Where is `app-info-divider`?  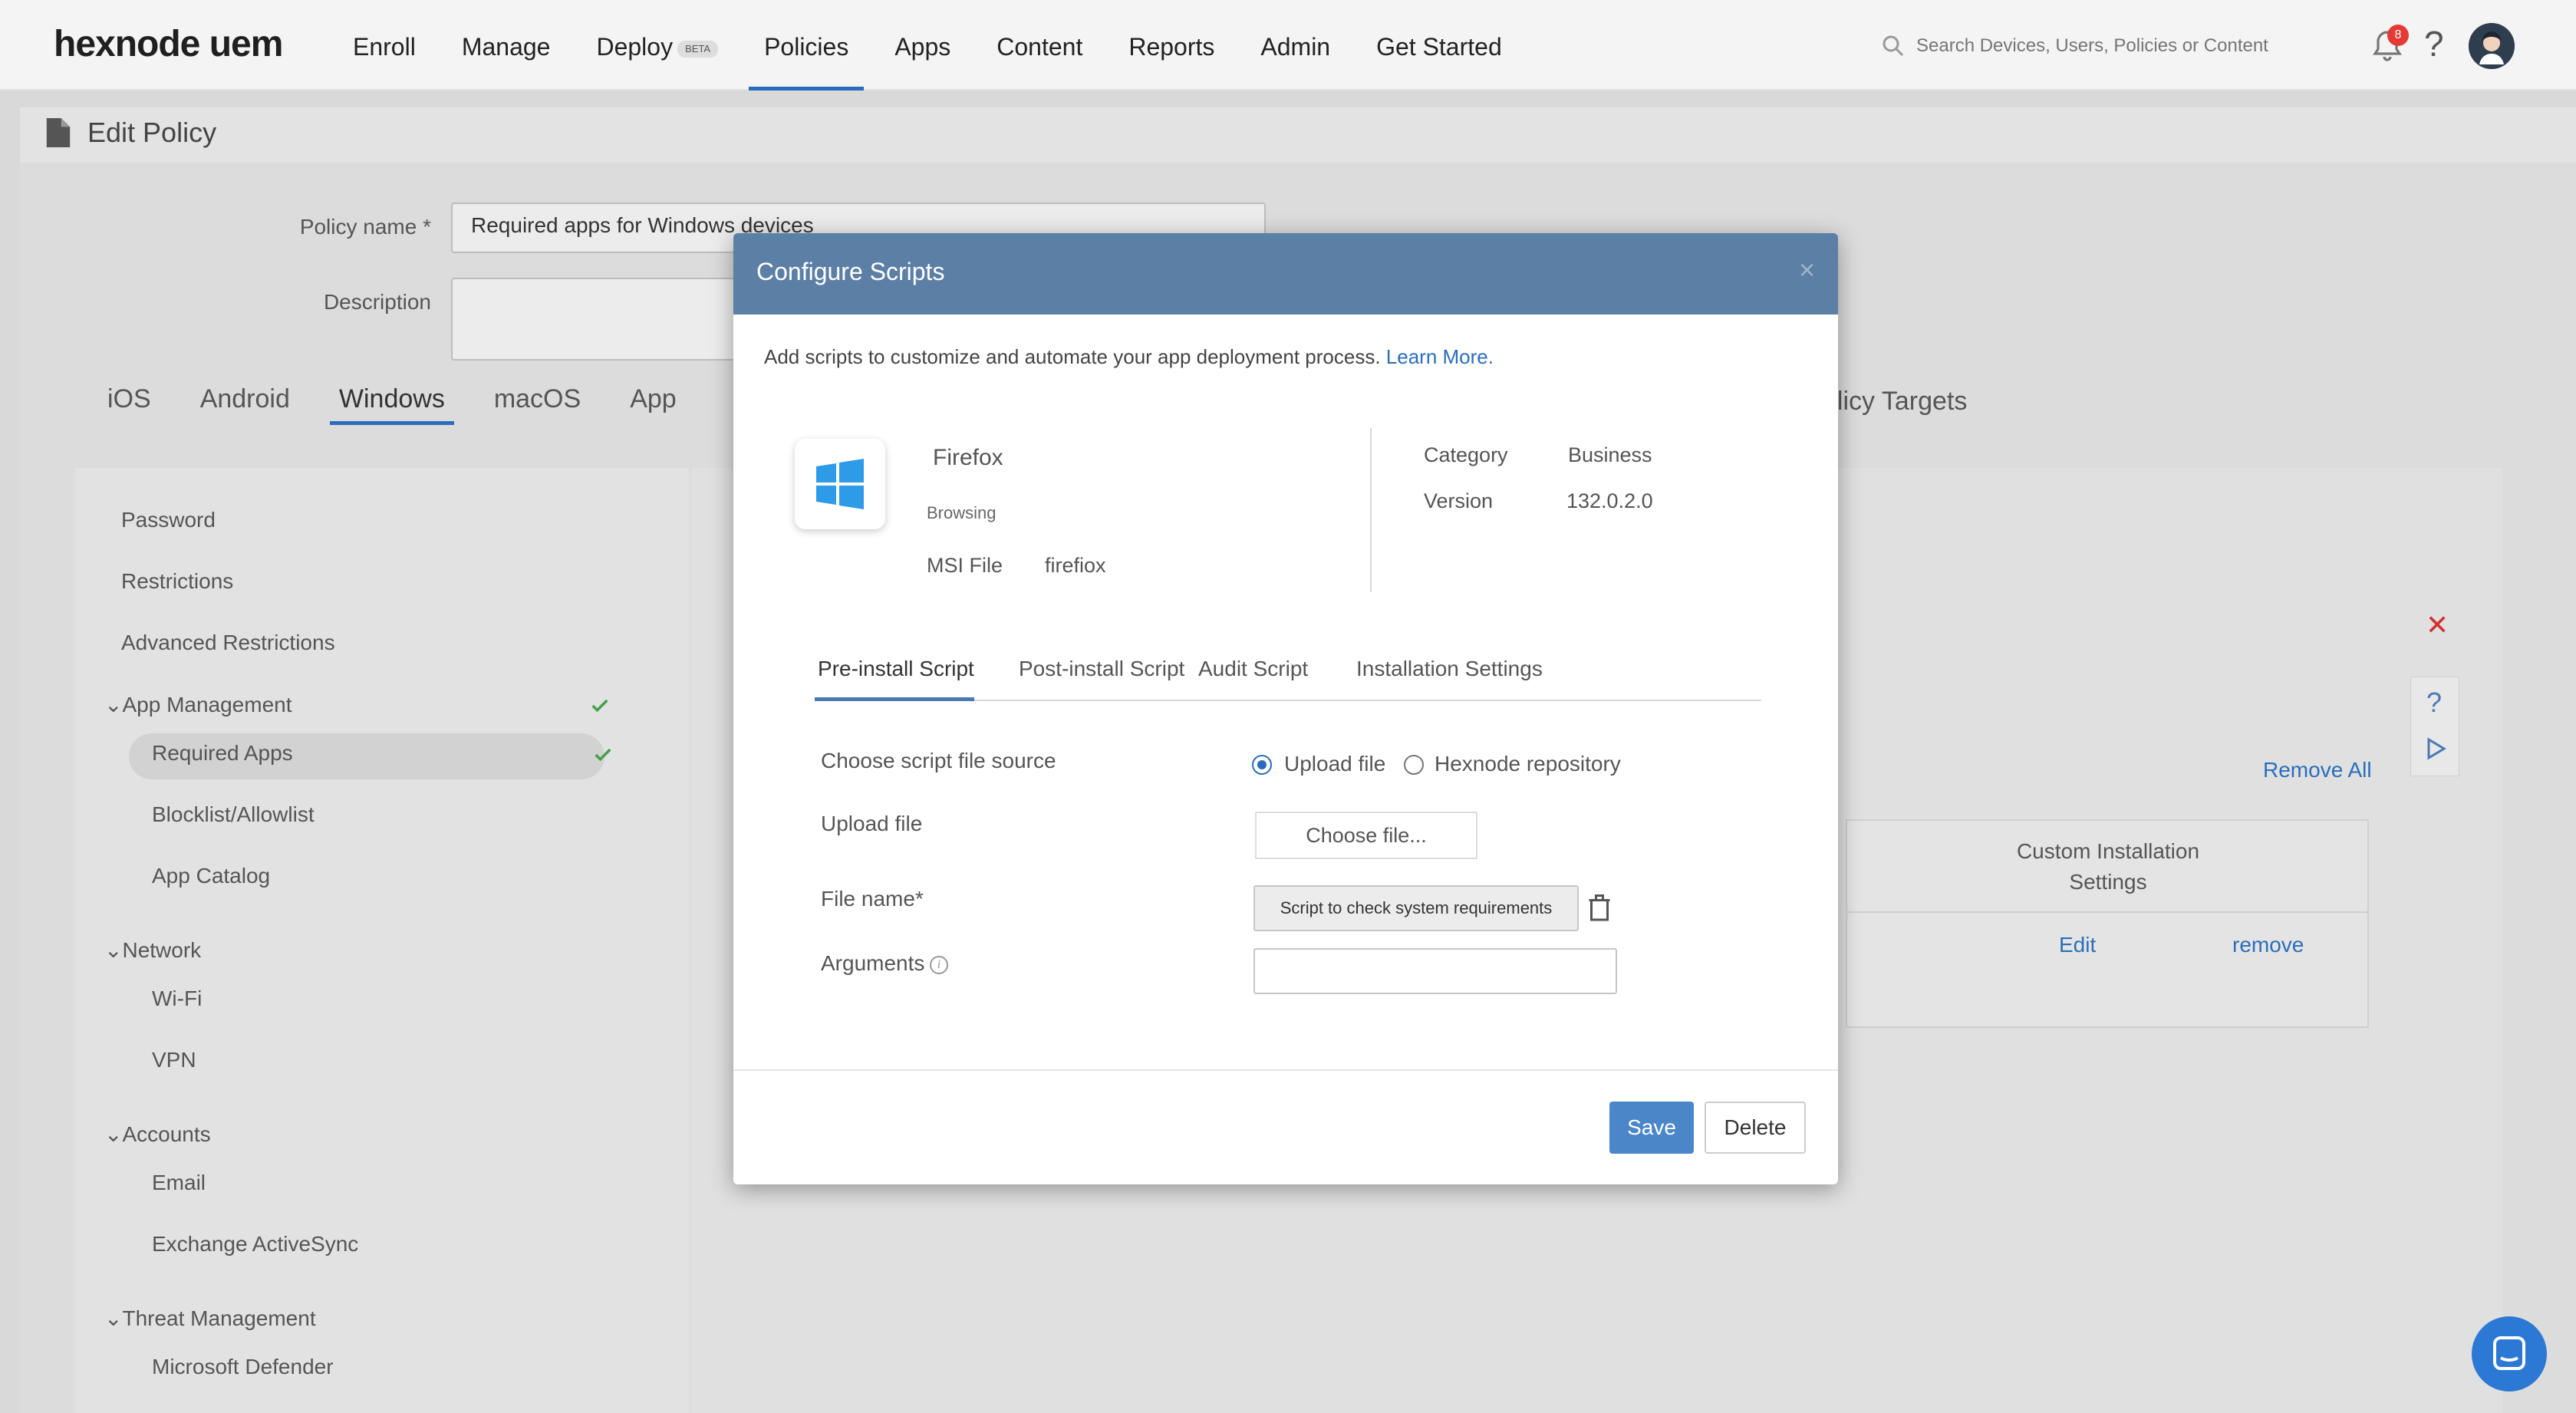 app-info-divider is located at coordinates (1371, 510).